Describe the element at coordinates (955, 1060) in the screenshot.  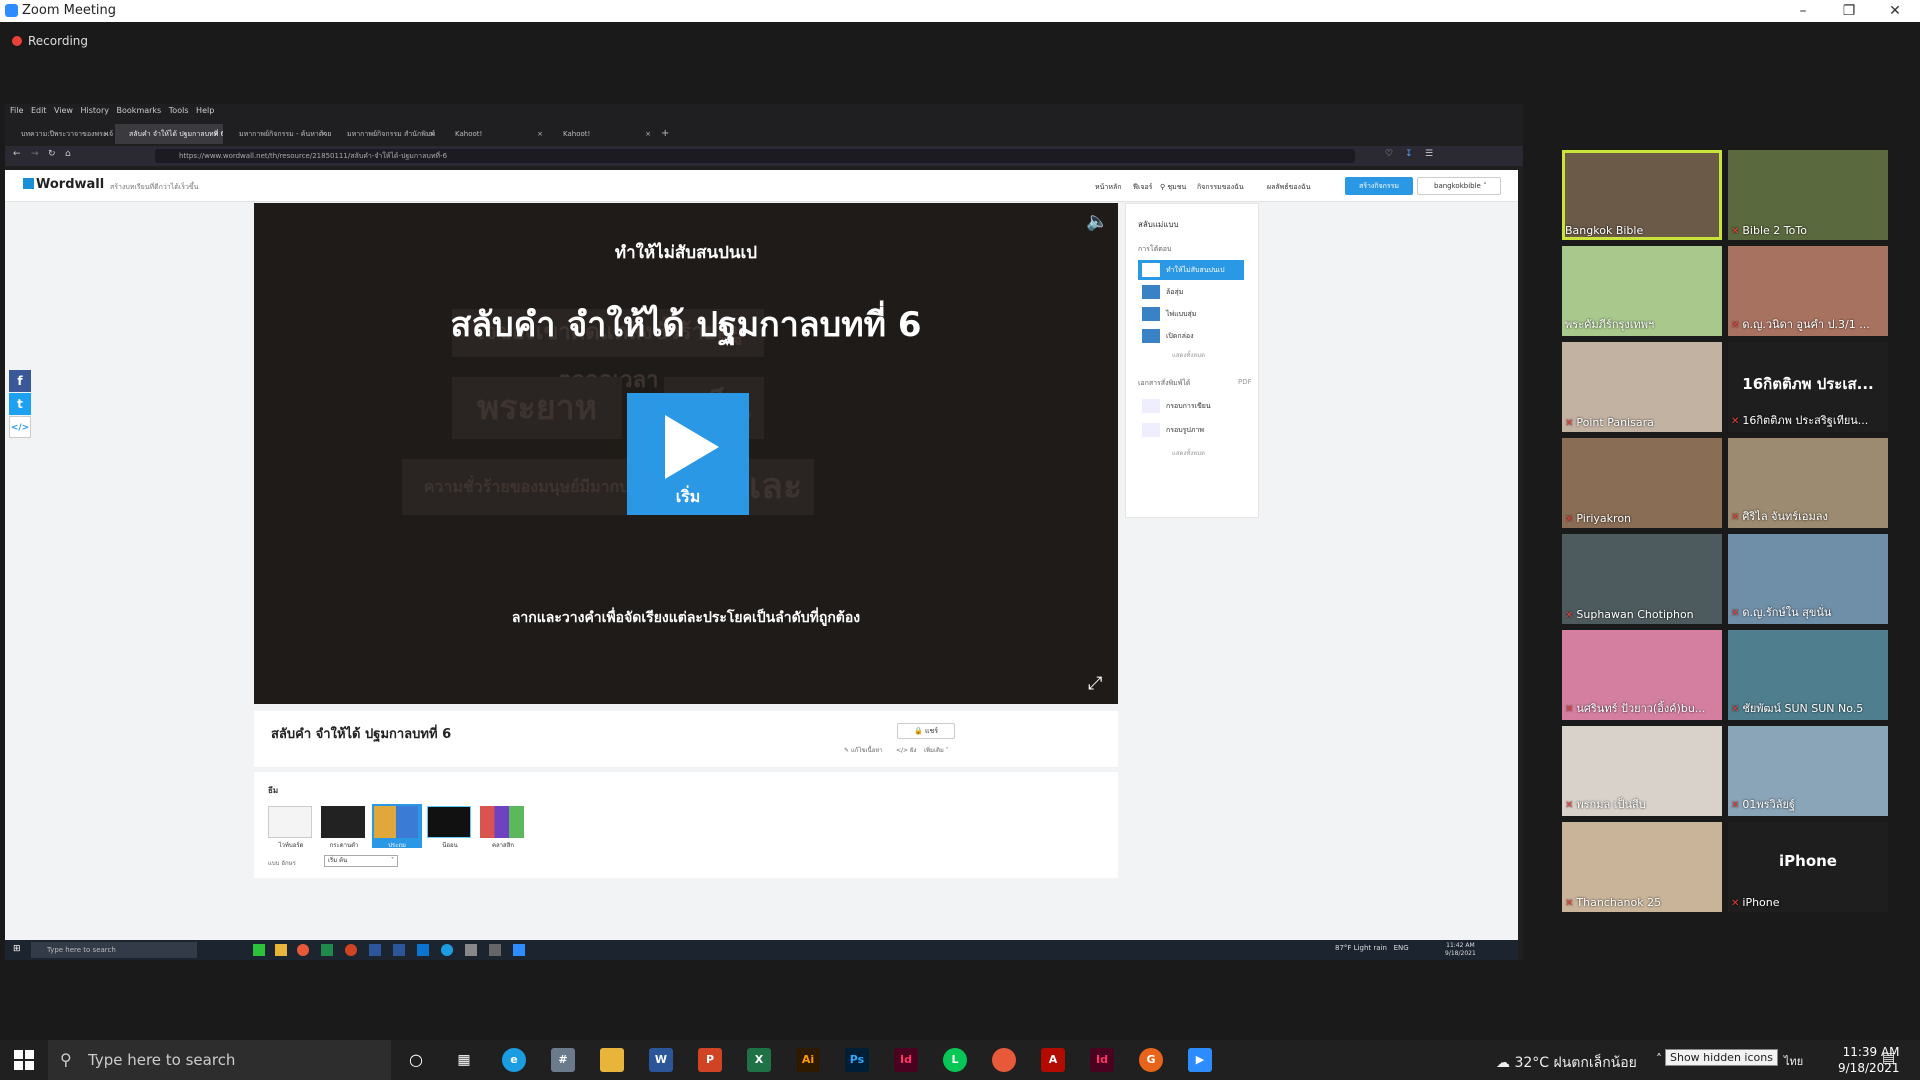
I see `line-app-icon: L` at that location.